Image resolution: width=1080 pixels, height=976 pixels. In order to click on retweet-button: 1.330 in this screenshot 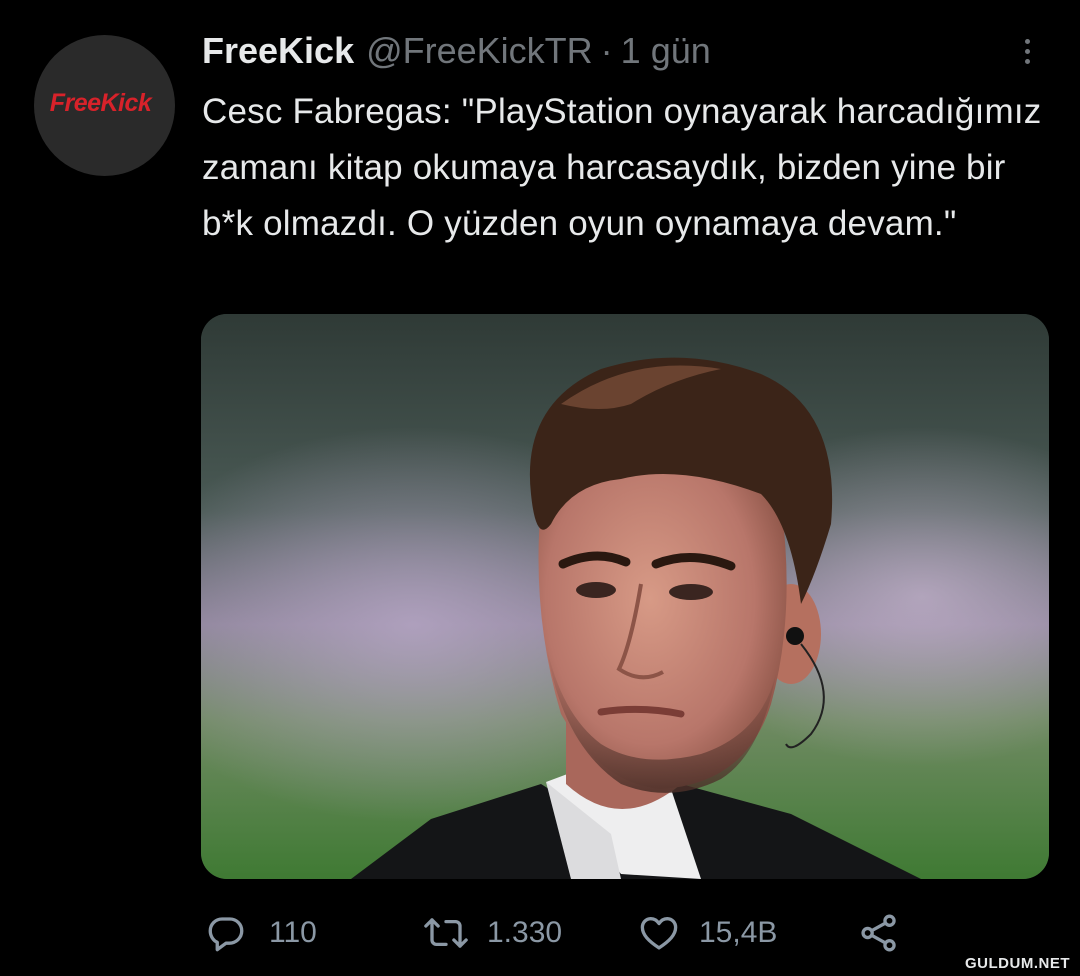, I will do `click(492, 933)`.